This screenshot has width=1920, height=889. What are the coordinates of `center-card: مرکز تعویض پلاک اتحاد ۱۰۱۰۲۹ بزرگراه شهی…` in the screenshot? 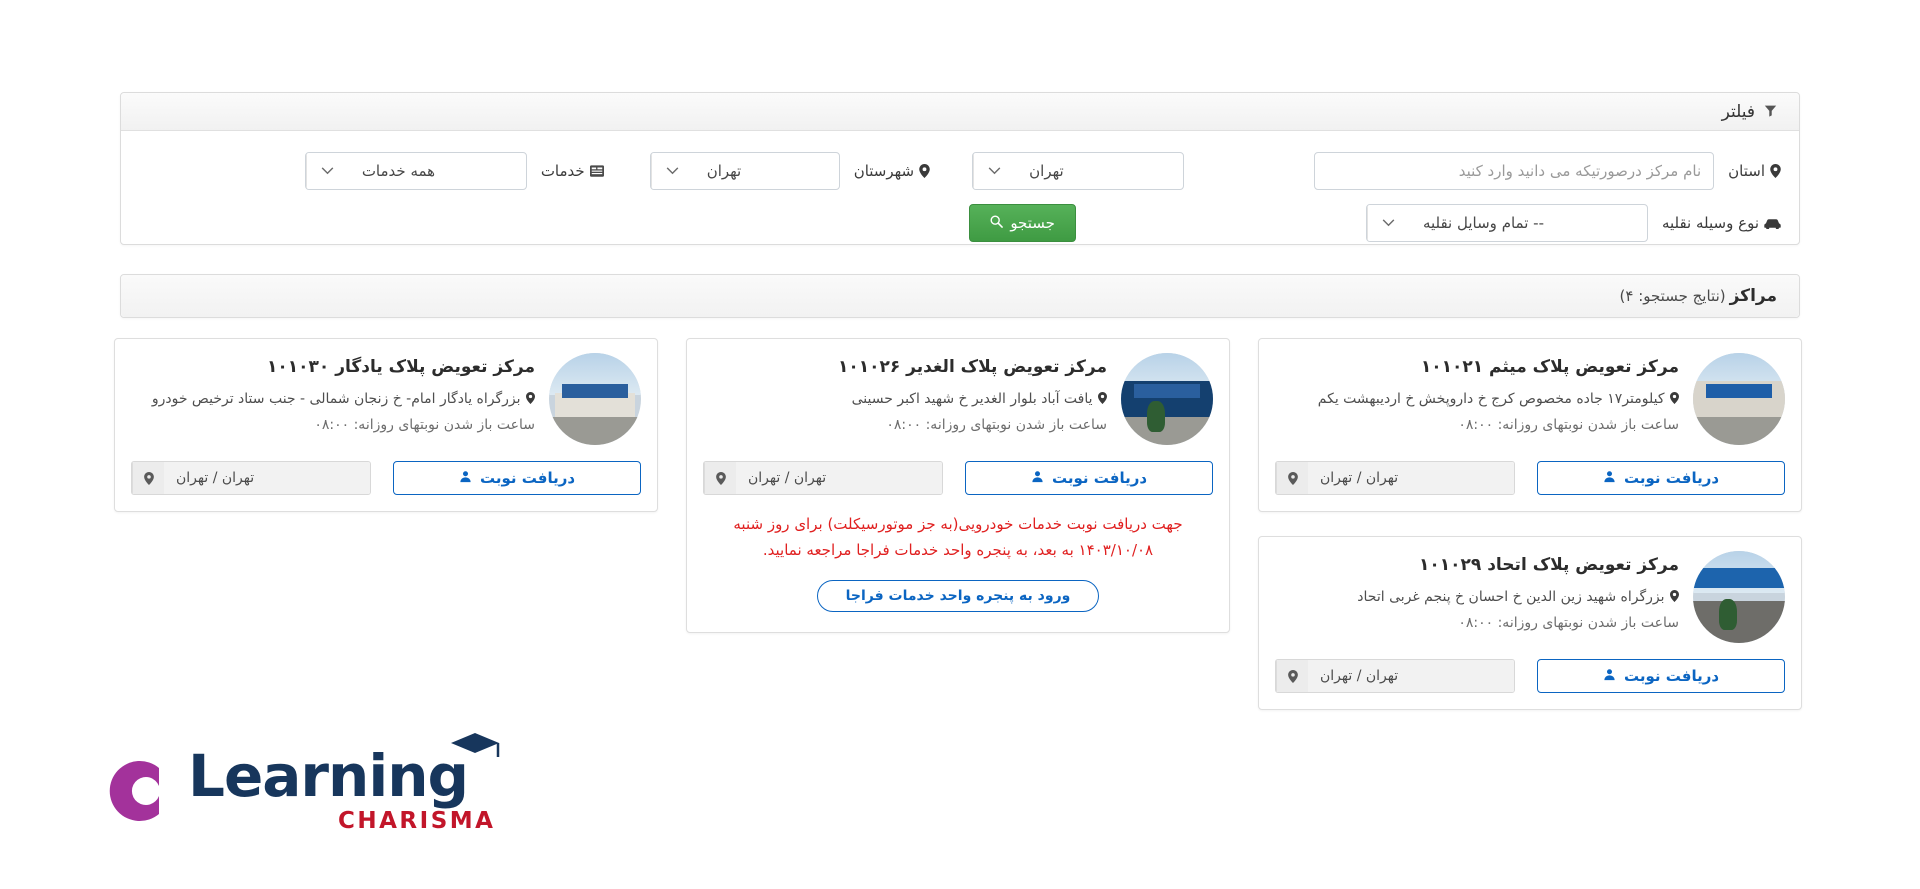 It's located at (1530, 623).